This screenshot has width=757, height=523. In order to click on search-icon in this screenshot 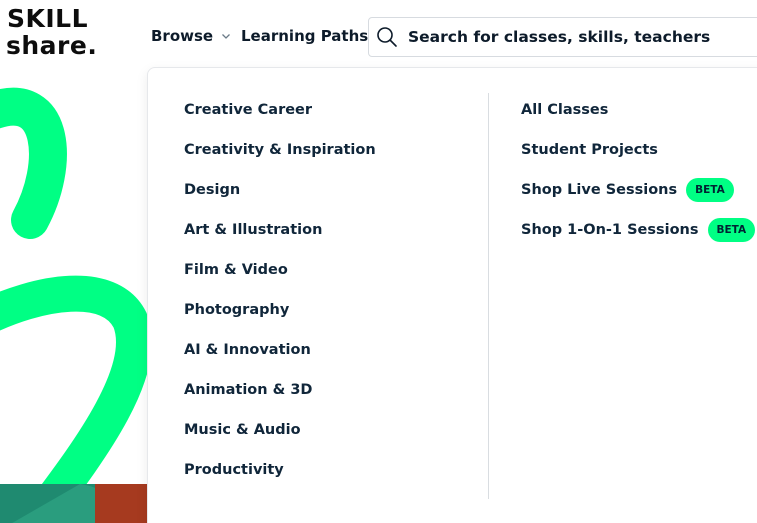, I will do `click(387, 37)`.